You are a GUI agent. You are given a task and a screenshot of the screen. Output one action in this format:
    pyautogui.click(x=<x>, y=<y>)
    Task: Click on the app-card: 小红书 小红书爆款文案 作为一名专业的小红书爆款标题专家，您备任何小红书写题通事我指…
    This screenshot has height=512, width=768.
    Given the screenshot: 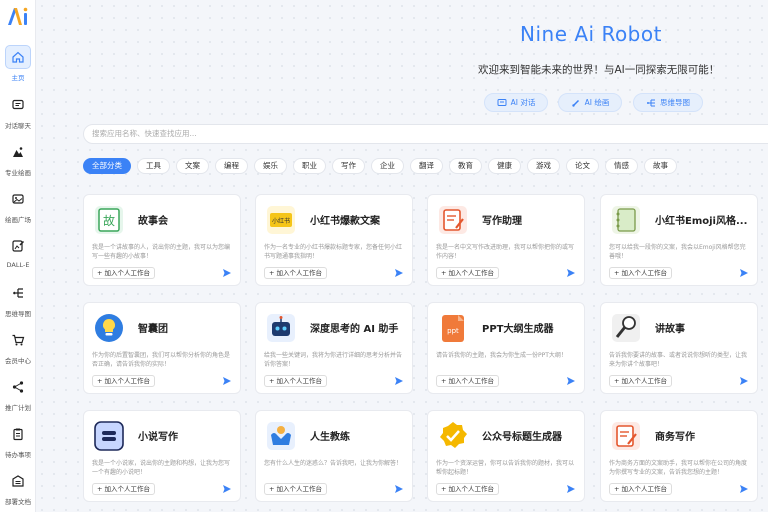 What is the action you would take?
    pyautogui.click(x=334, y=240)
    